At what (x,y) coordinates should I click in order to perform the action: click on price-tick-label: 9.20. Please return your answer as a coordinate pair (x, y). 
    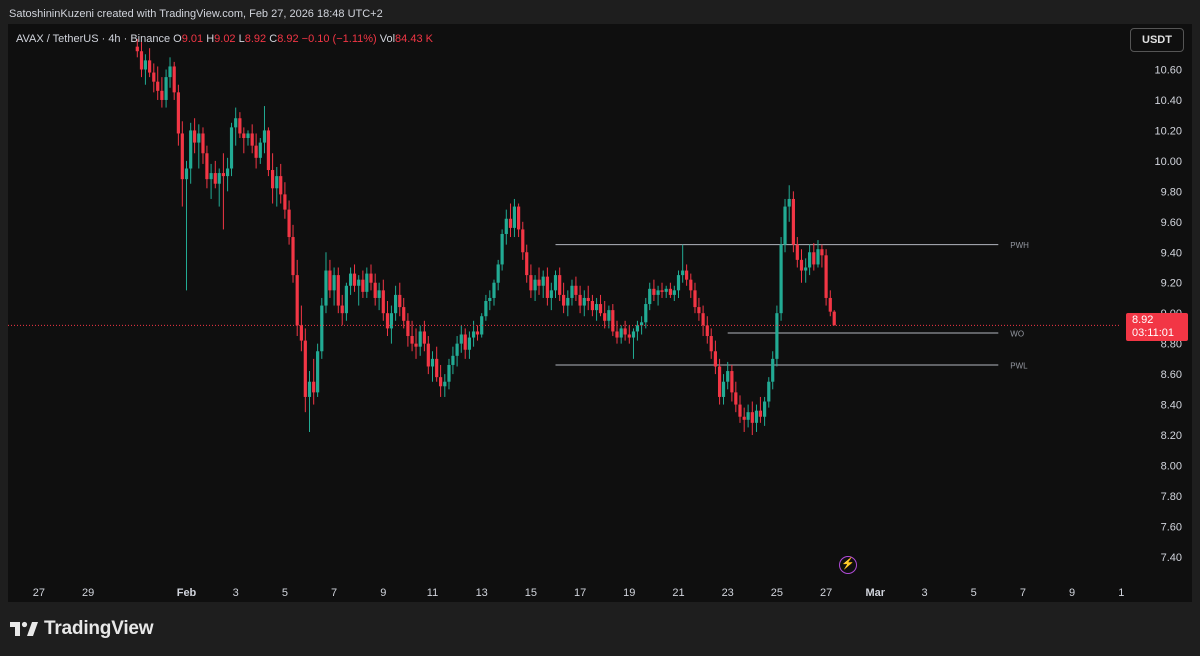
    Looking at the image, I should click on (1171, 284).